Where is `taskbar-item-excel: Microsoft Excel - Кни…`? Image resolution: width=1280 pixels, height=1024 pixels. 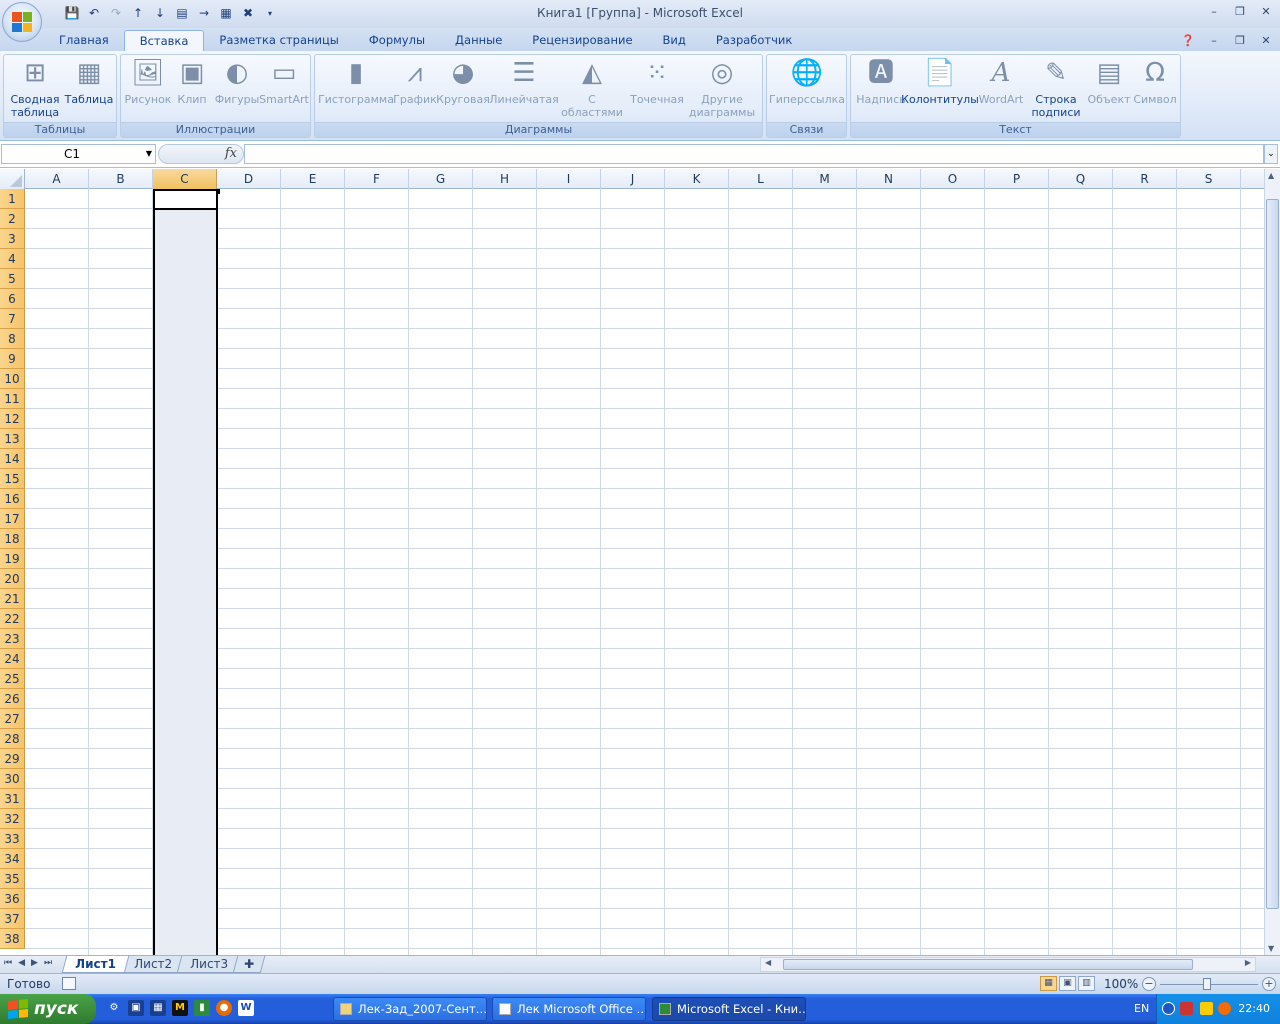 taskbar-item-excel: Microsoft Excel - Кни… is located at coordinates (729, 1009).